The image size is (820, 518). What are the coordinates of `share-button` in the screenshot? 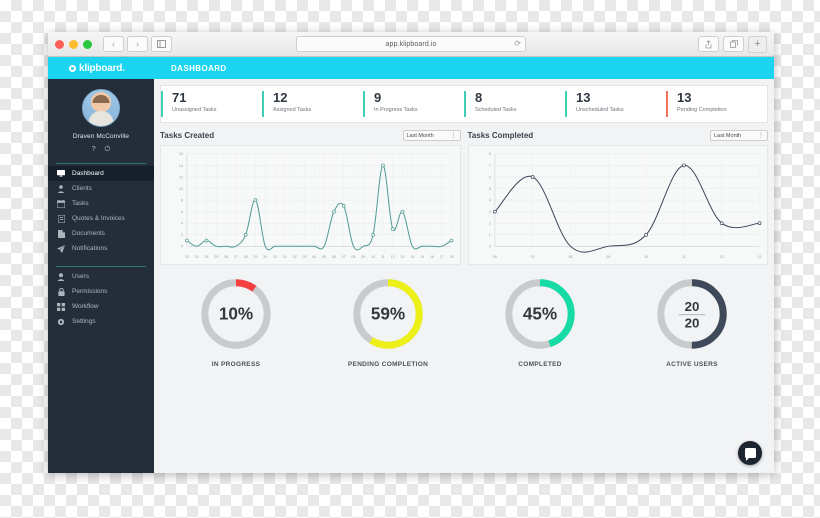 It's located at (708, 44).